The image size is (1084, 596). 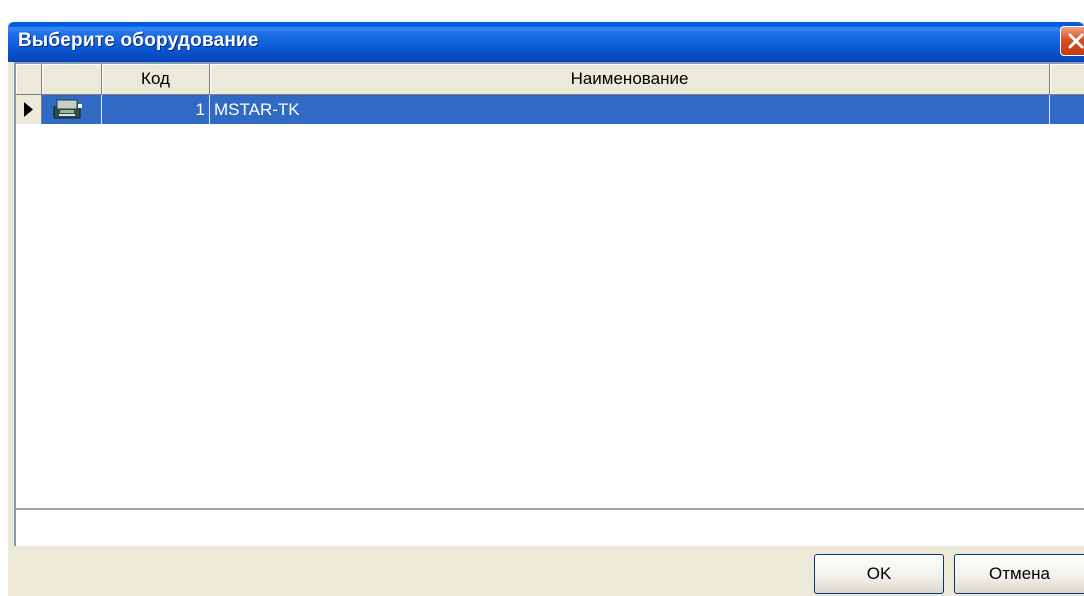 What do you see at coordinates (138, 40) in the screenshot?
I see `window-title: Выберите оборудование` at bounding box center [138, 40].